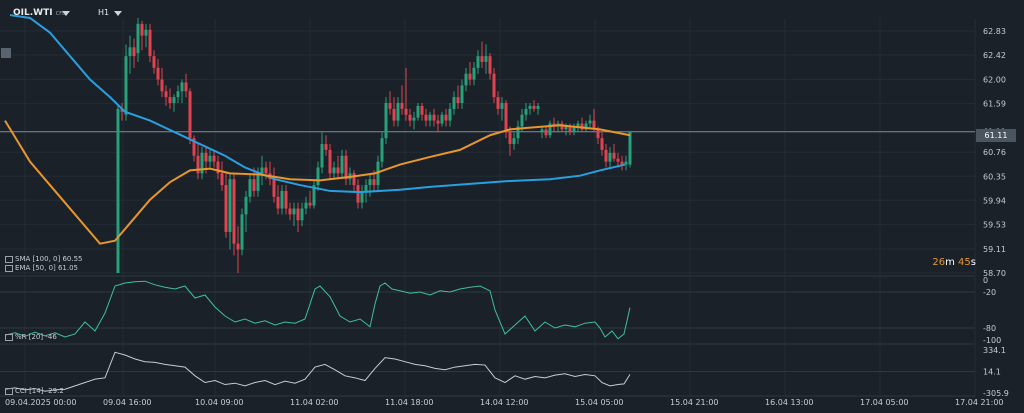  Describe the element at coordinates (979, 402) in the screenshot. I see `time-tick-label: 17.04 21:00` at that location.